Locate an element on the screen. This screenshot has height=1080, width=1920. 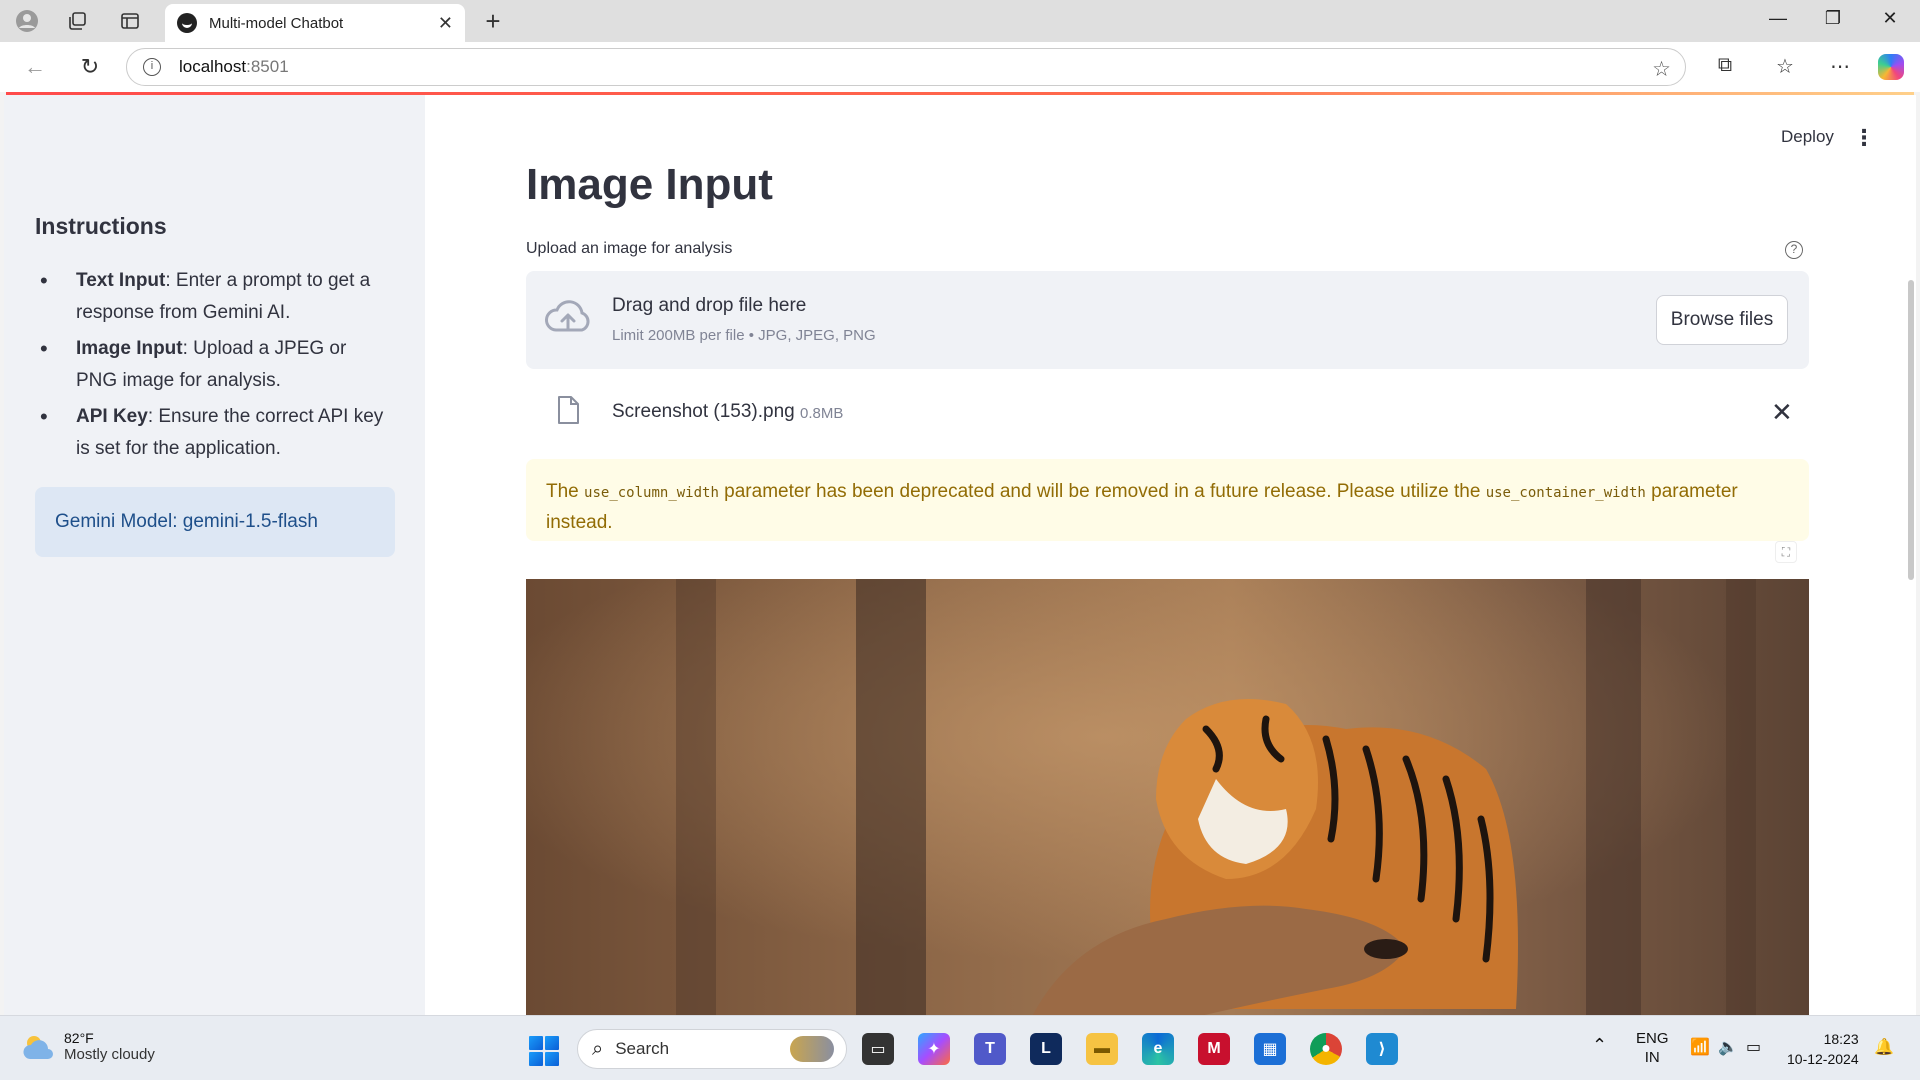
clock: 18:23 10-12-2024 is located at coordinates (1823, 1049).